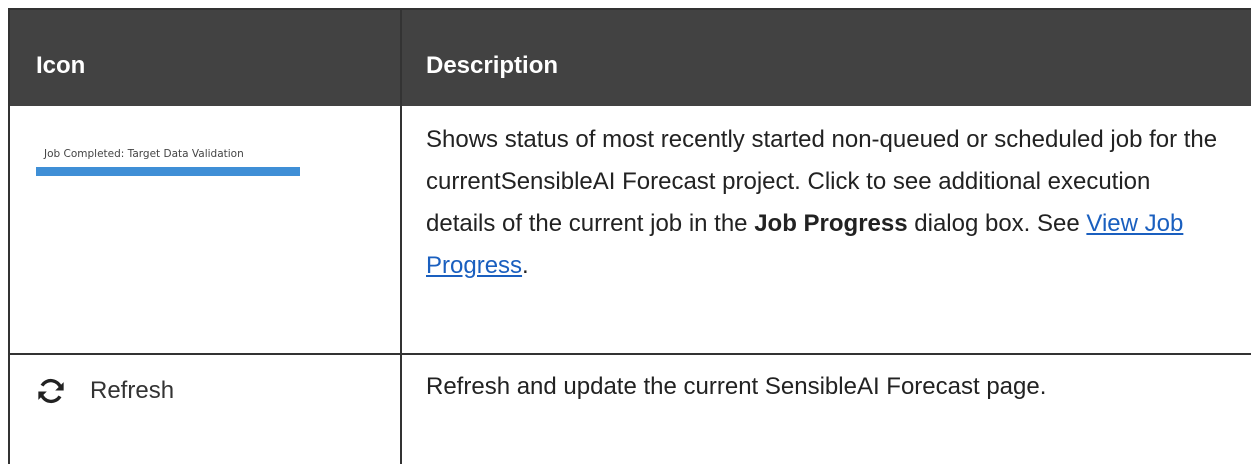 This screenshot has height=466, width=1251. Describe the element at coordinates (144, 154) in the screenshot. I see `job-status-text: Job Completed: Target Data Validation` at that location.